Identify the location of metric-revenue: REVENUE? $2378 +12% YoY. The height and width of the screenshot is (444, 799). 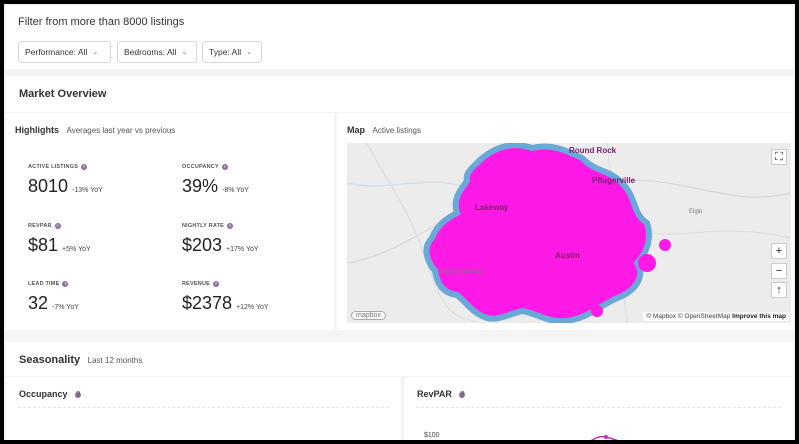
(252, 297).